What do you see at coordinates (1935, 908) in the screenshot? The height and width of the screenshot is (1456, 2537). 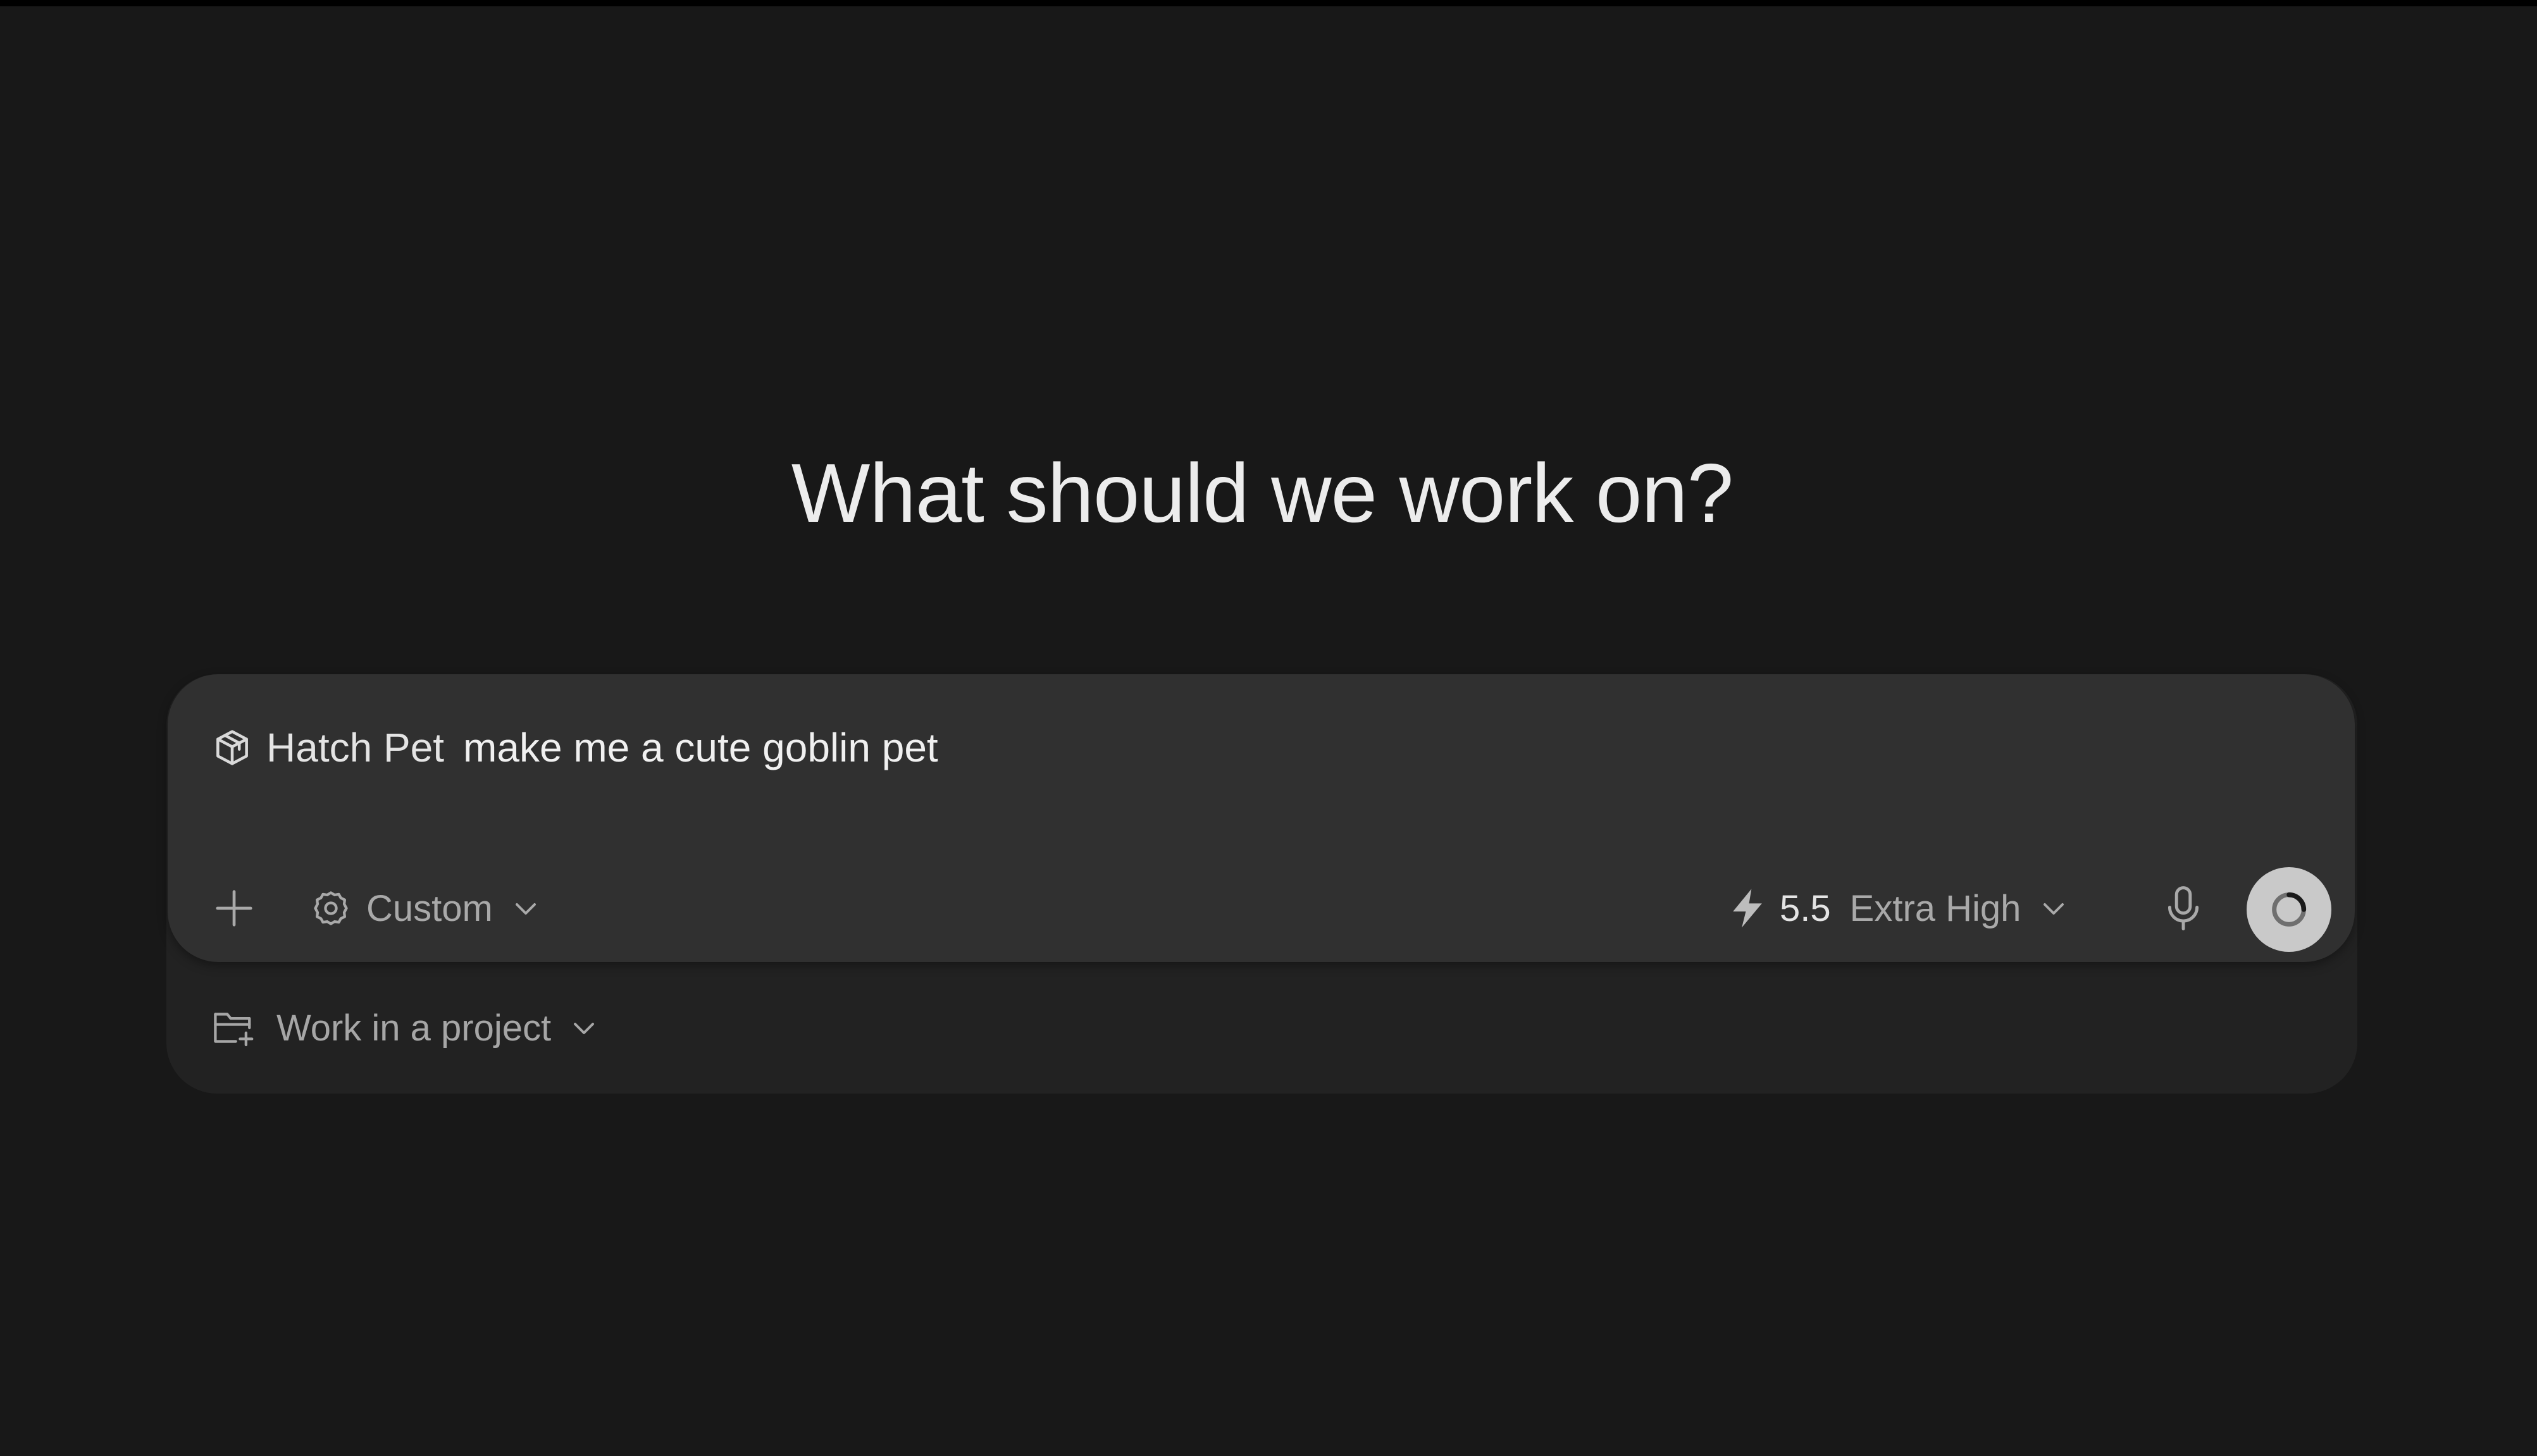 I see `model-effort: Extra High` at bounding box center [1935, 908].